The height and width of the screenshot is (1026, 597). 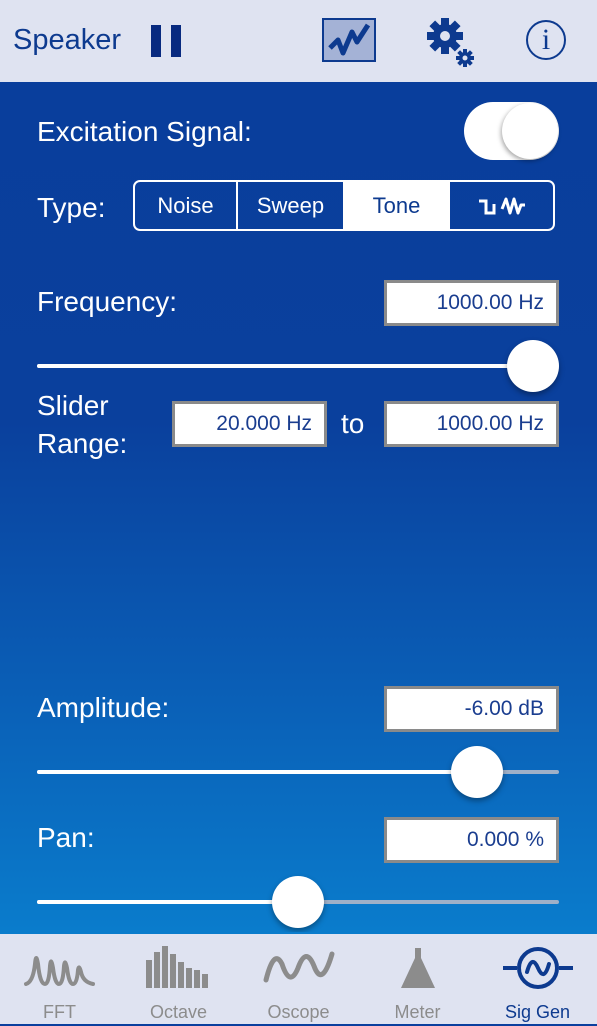 What do you see at coordinates (290, 205) in the screenshot?
I see `type-option-sweep: Sweep` at bounding box center [290, 205].